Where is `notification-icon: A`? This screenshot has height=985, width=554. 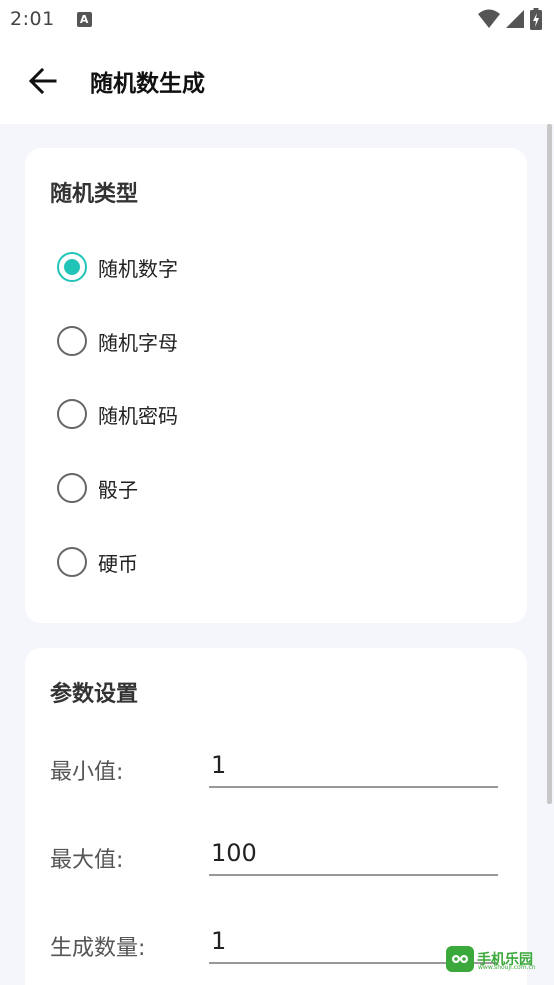
notification-icon: A is located at coordinates (84, 19).